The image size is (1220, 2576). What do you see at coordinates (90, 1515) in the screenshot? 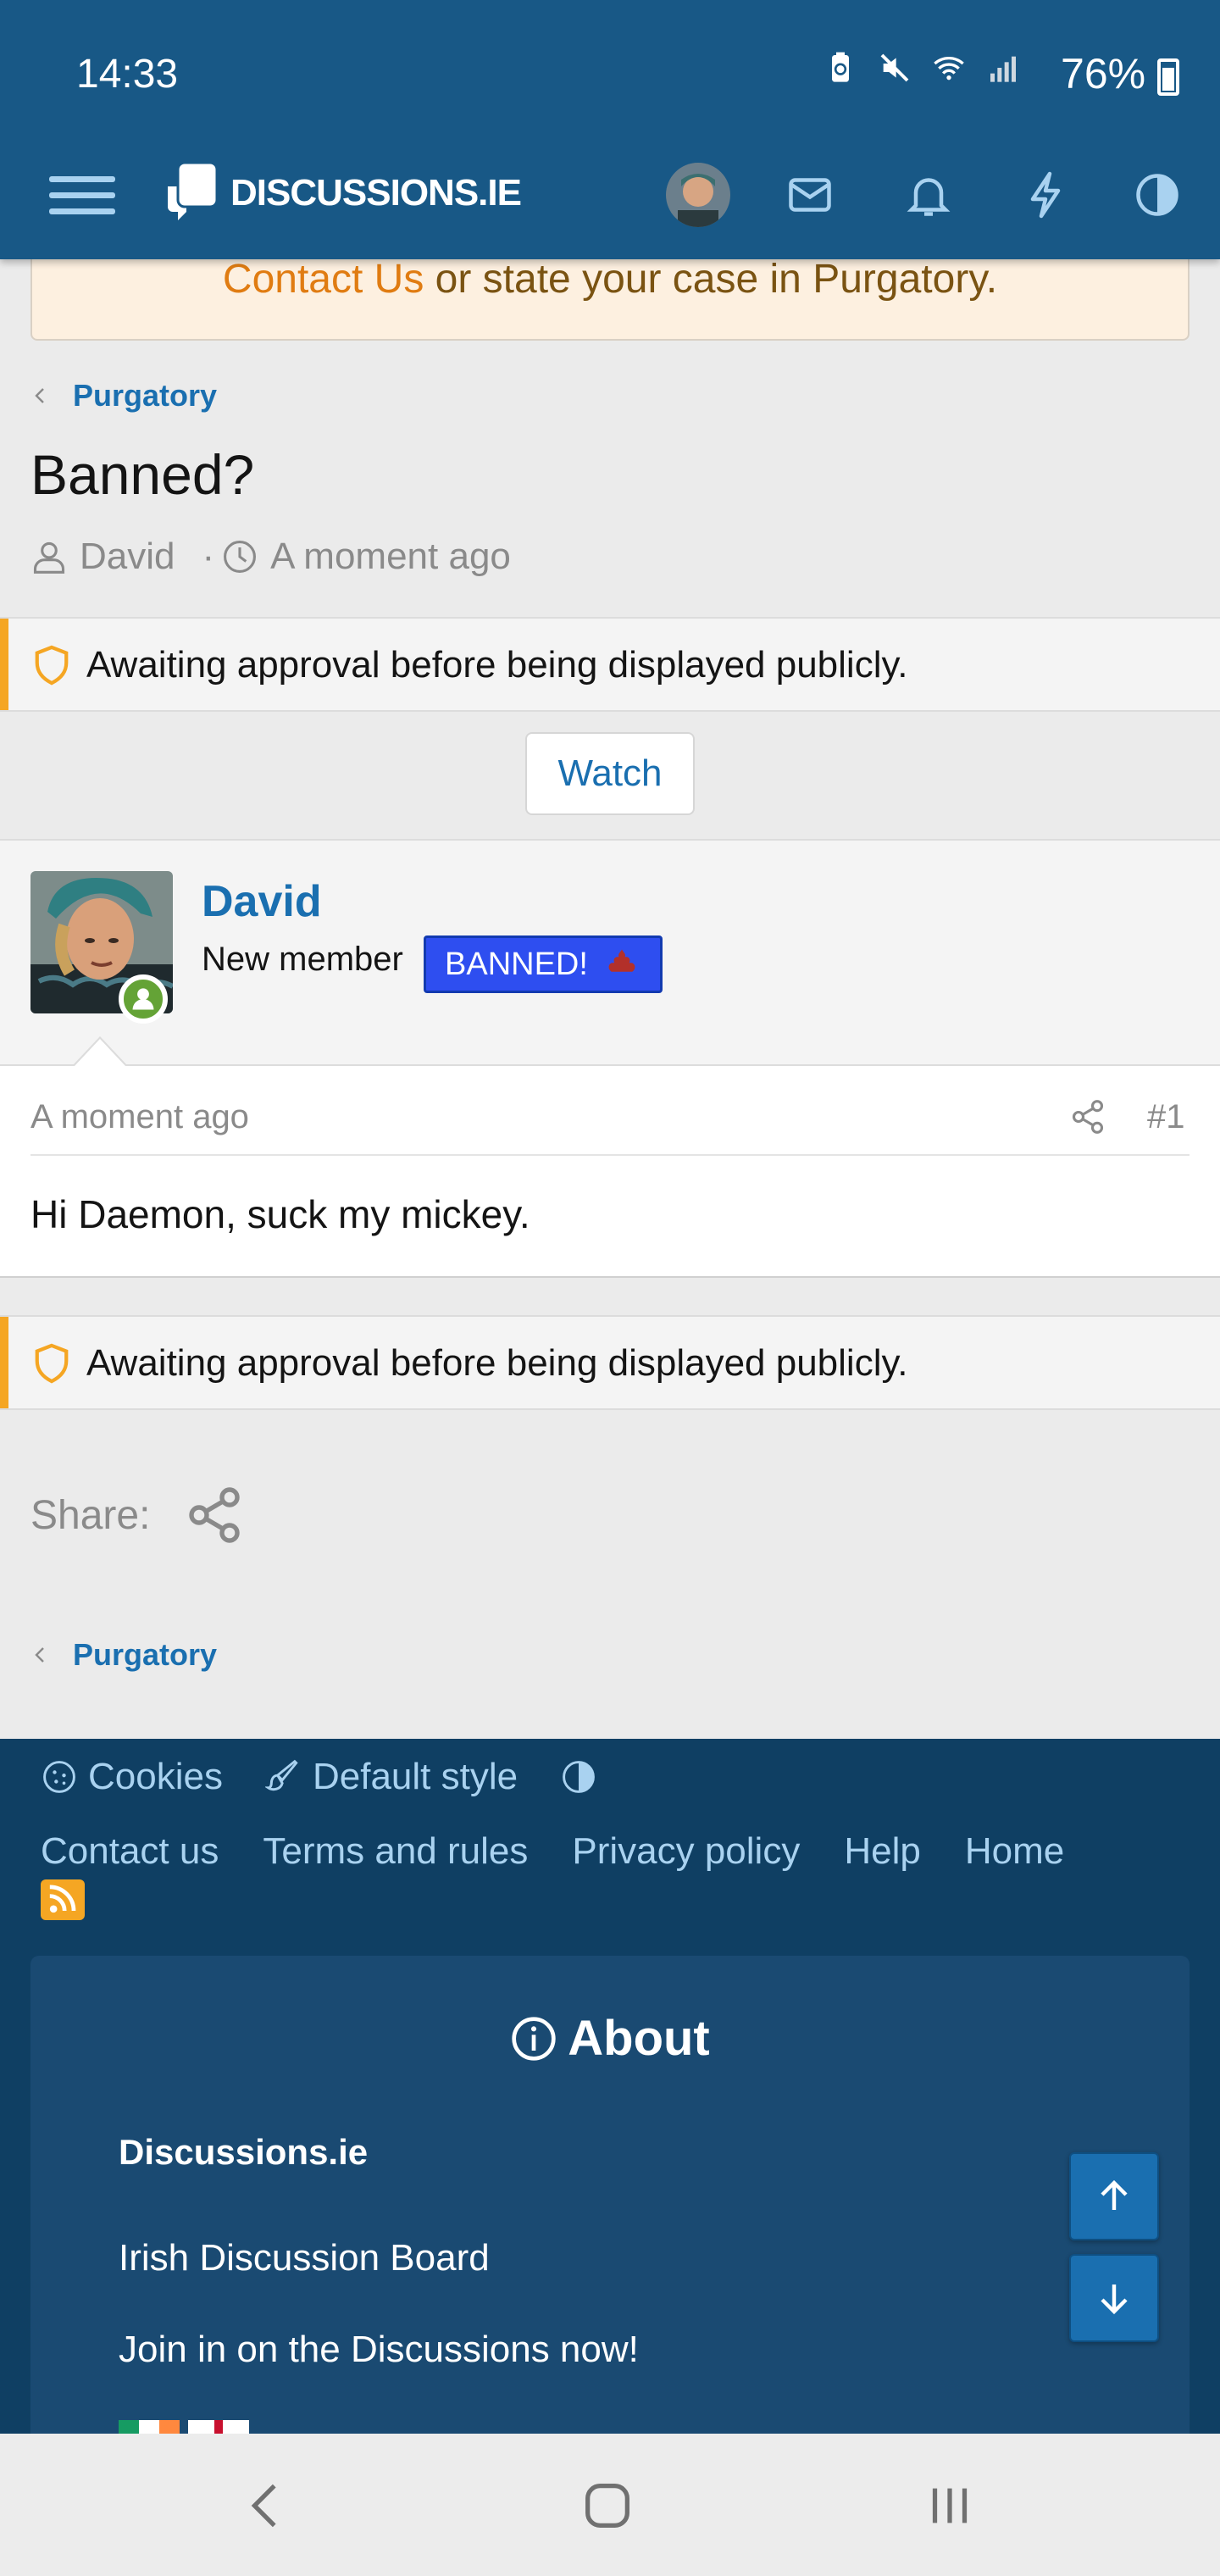
I see `share-label: Share:` at bounding box center [90, 1515].